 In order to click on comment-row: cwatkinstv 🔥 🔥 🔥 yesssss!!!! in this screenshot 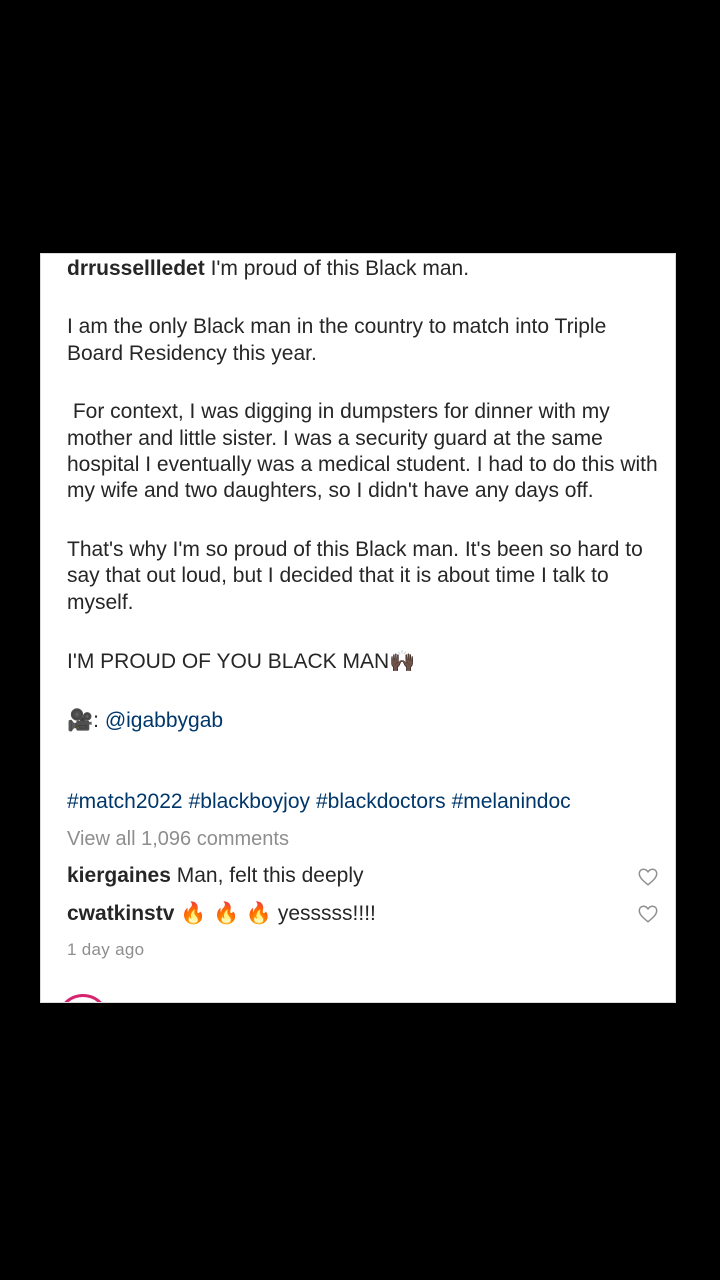, I will do `click(362, 913)`.